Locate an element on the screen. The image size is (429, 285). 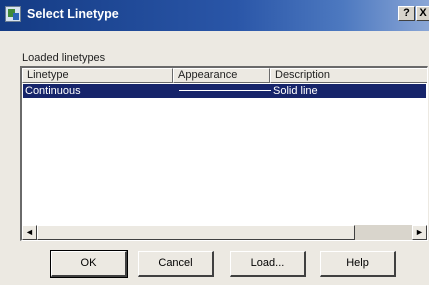
autocad-app-icon is located at coordinates (13, 14).